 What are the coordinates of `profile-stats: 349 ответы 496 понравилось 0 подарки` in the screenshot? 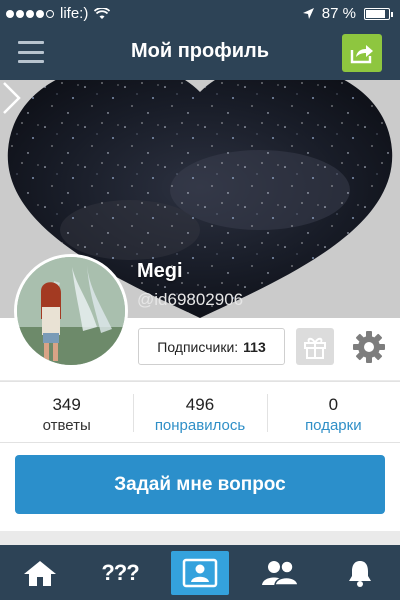 It's located at (200, 412).